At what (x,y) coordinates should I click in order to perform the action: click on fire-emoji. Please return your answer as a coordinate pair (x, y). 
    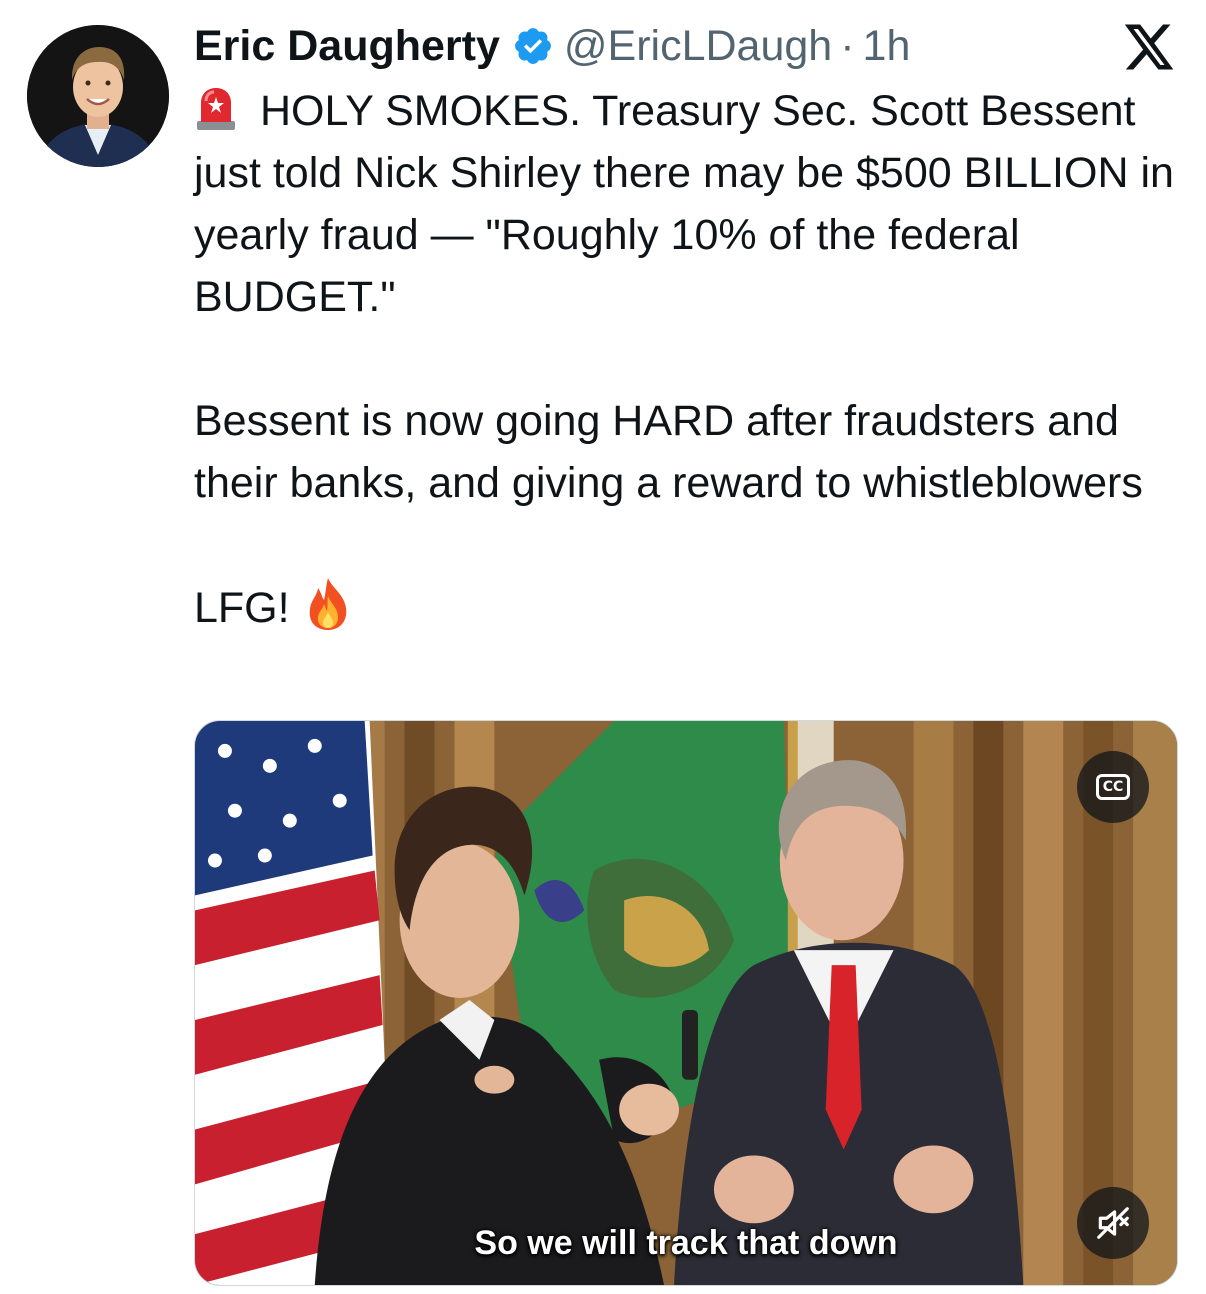
    Looking at the image, I should click on (327, 604).